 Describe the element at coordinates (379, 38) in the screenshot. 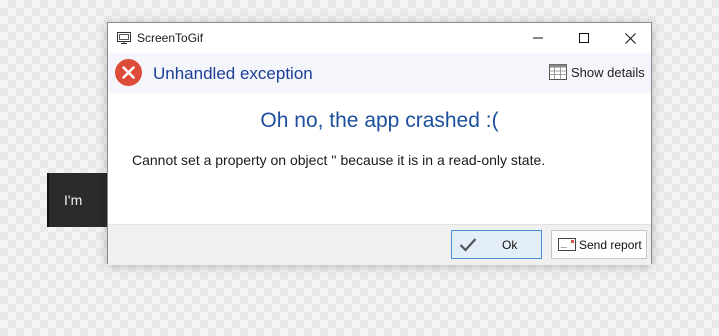

I see `title-bar: ScreenToGif` at that location.